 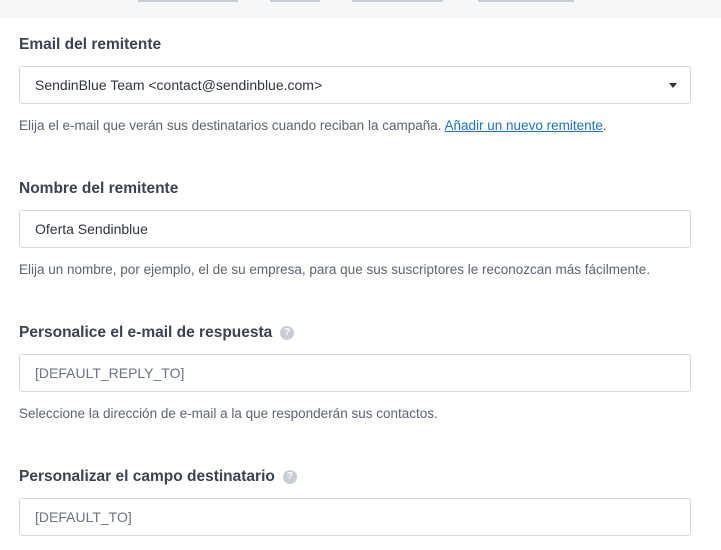 I want to click on reply-to-label-text: Personalice el e-mail de respuesta, so click(x=146, y=332).